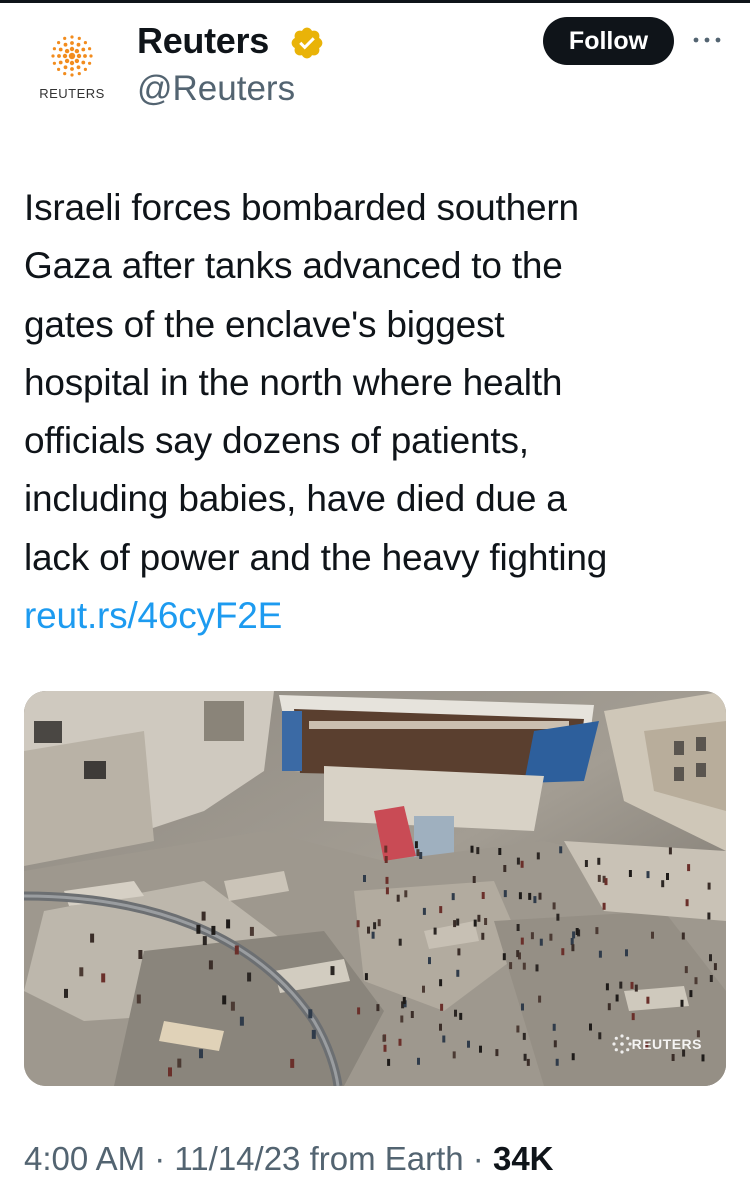 The height and width of the screenshot is (1190, 750). Describe the element at coordinates (375, 65) in the screenshot. I see `tweet-header: REUTERS Reuters @Reuters Follow` at that location.